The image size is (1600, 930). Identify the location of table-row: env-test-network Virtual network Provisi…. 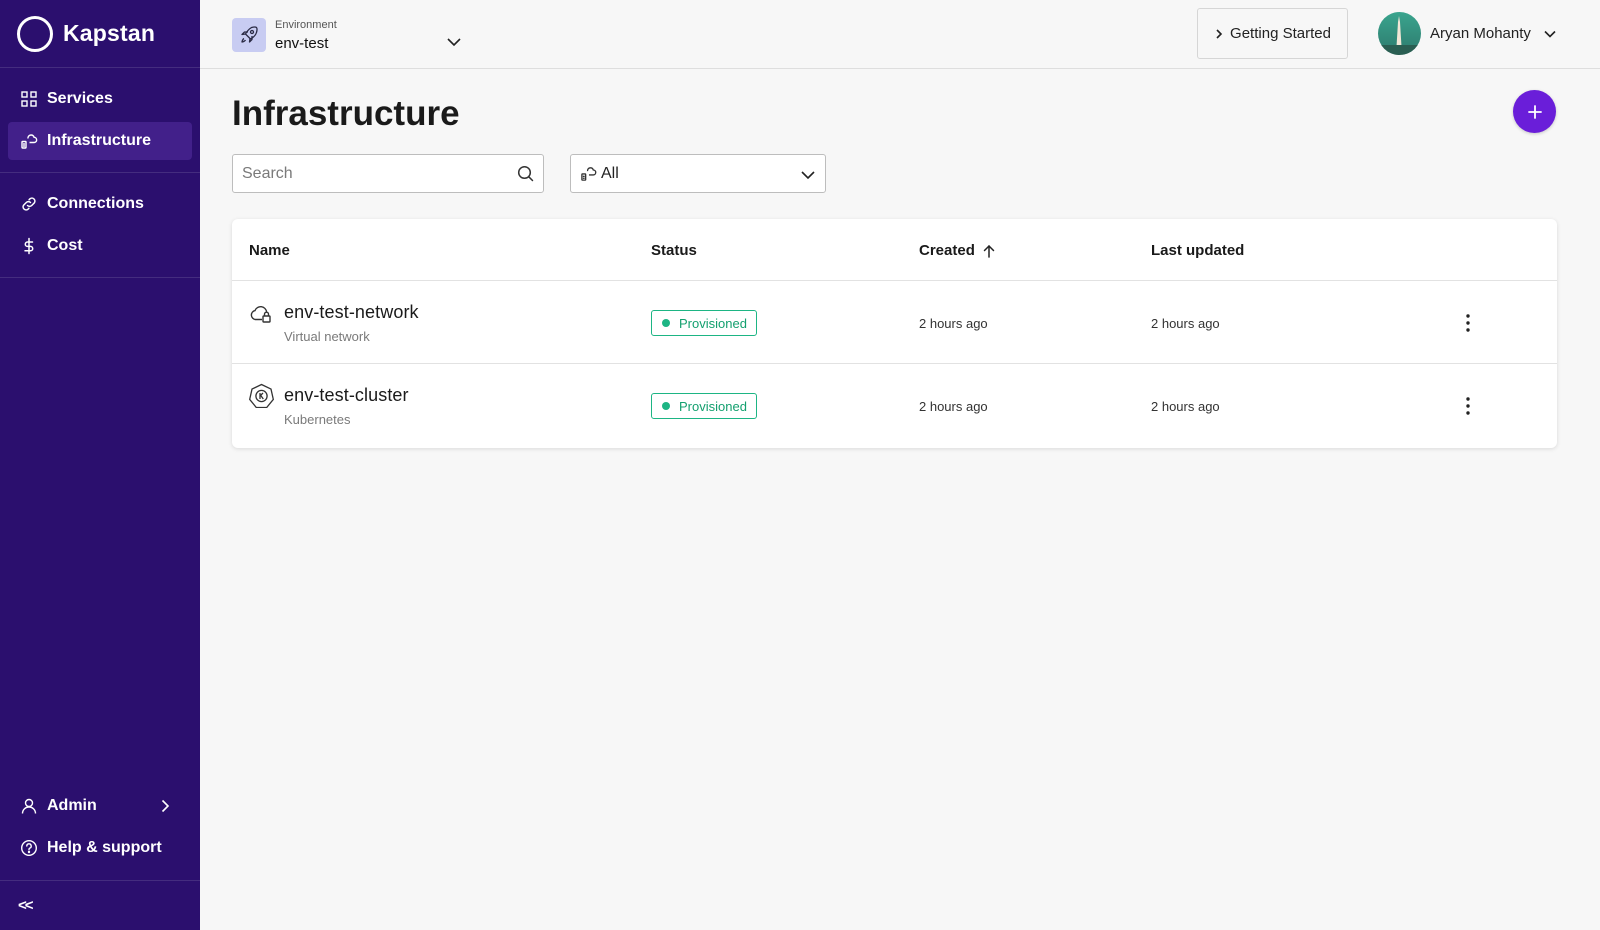
(894, 322).